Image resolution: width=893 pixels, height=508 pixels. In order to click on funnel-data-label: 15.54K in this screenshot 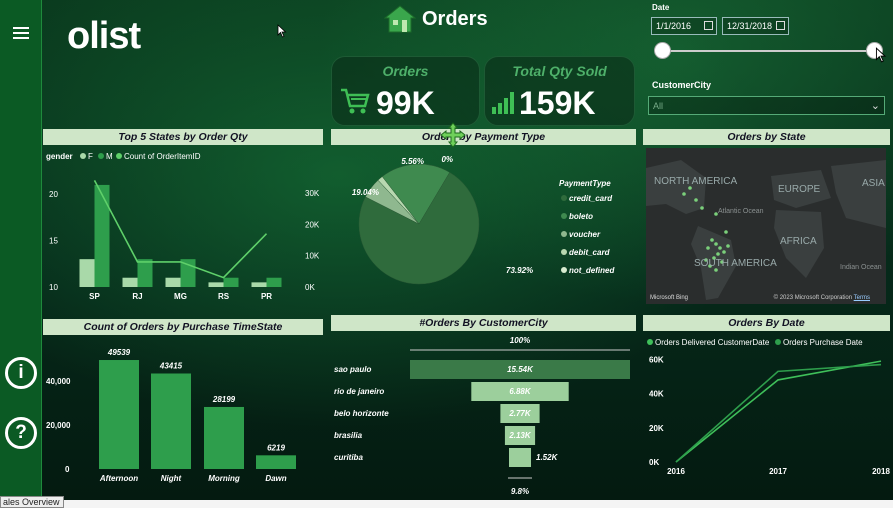, I will do `click(520, 369)`.